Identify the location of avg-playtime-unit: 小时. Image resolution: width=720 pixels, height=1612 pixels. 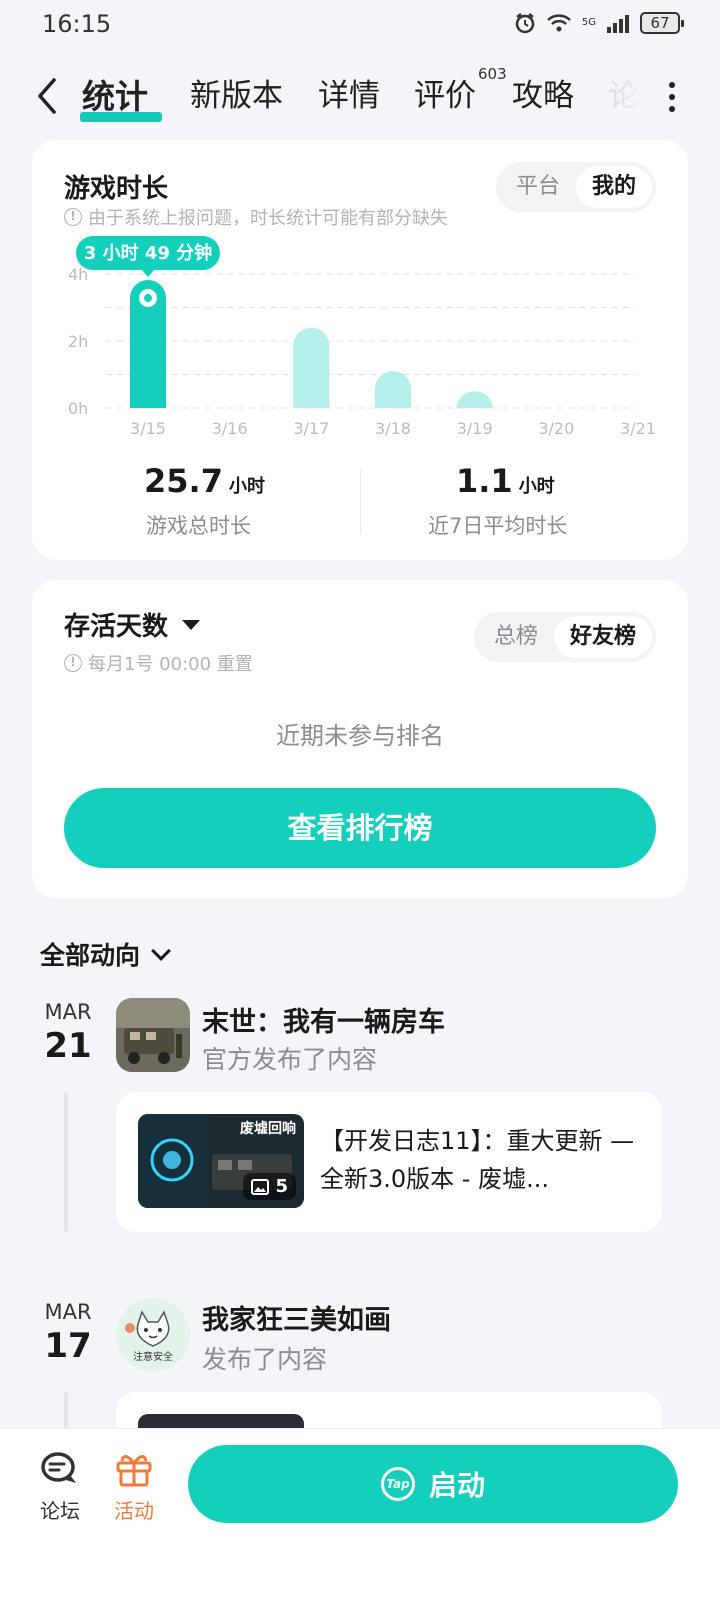
(536, 486).